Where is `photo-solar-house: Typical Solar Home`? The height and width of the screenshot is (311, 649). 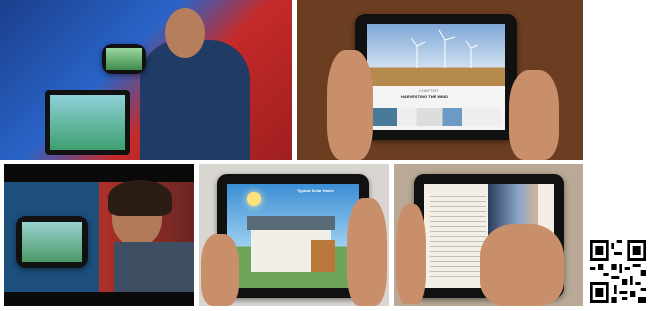
photo-solar-house: Typical Solar Home is located at coordinates (294, 235).